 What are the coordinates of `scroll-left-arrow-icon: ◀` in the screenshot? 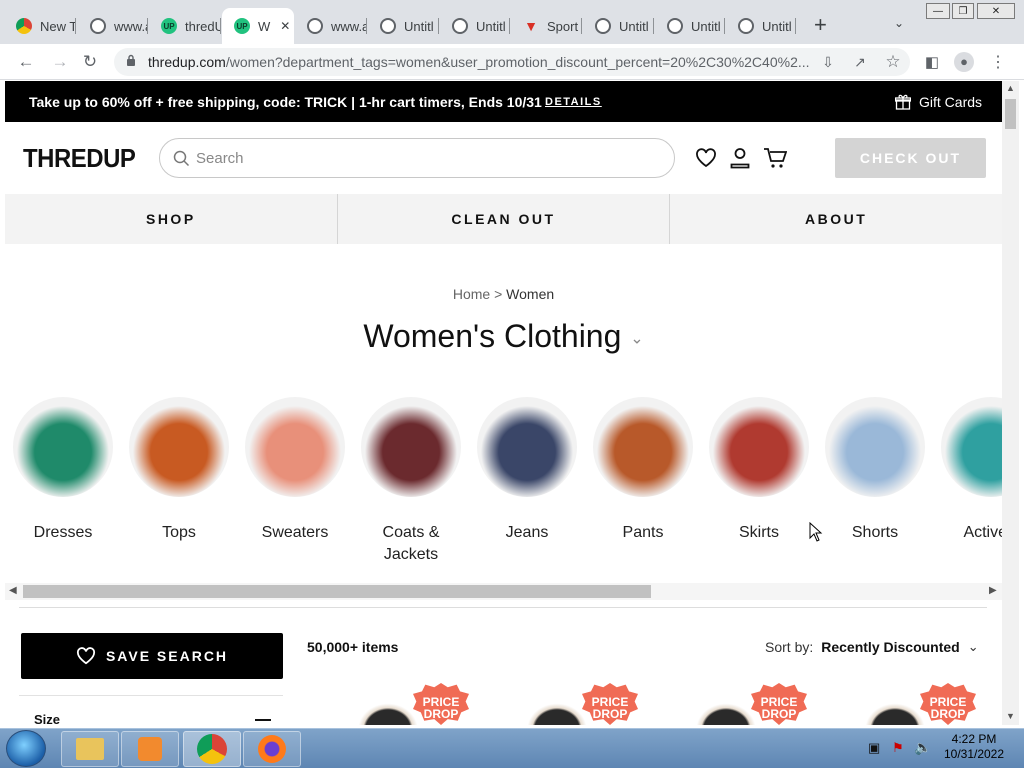 It's located at (13, 590).